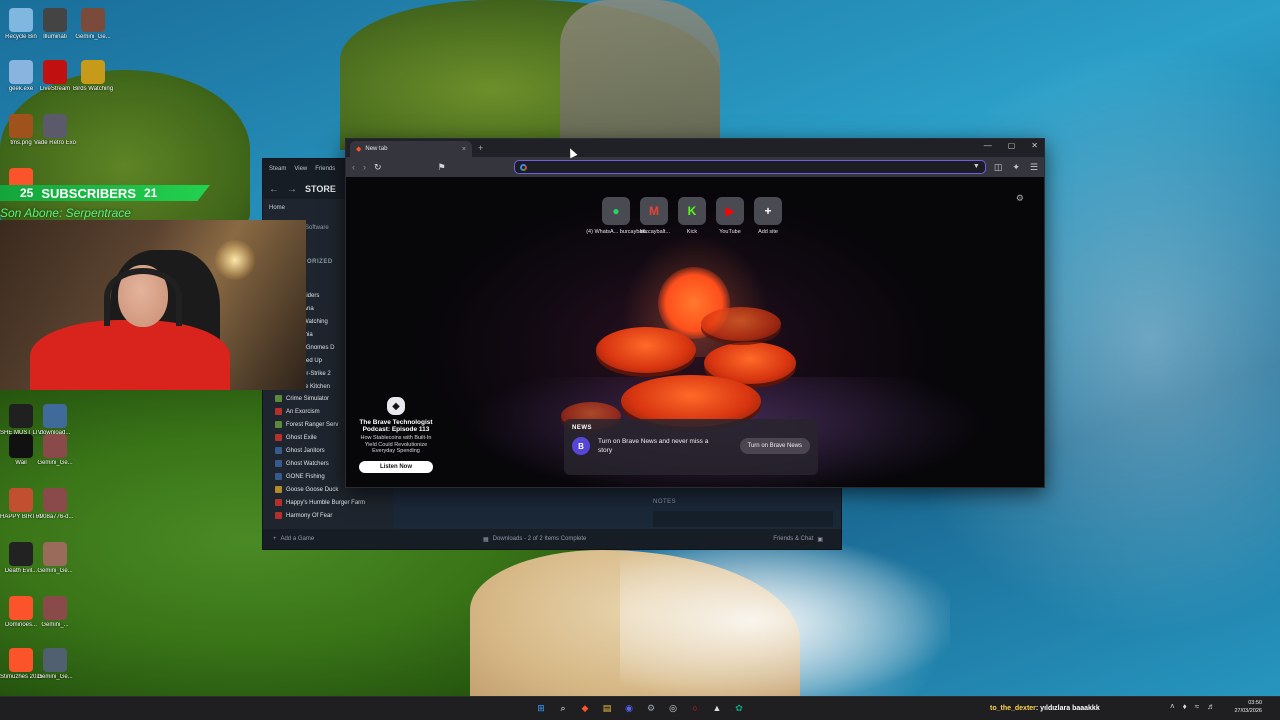 The image size is (1280, 720). What do you see at coordinates (55, 72) in the screenshot?
I see `live-stream-icon` at bounding box center [55, 72].